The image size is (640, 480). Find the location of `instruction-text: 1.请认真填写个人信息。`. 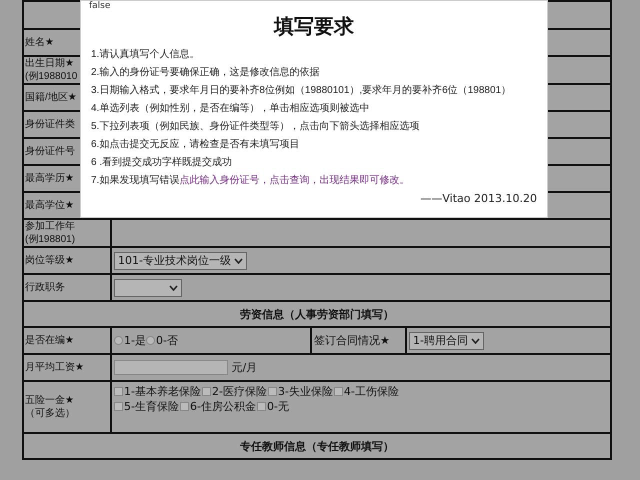

instruction-text: 1.请认真填写个人信息。 is located at coordinates (145, 55).